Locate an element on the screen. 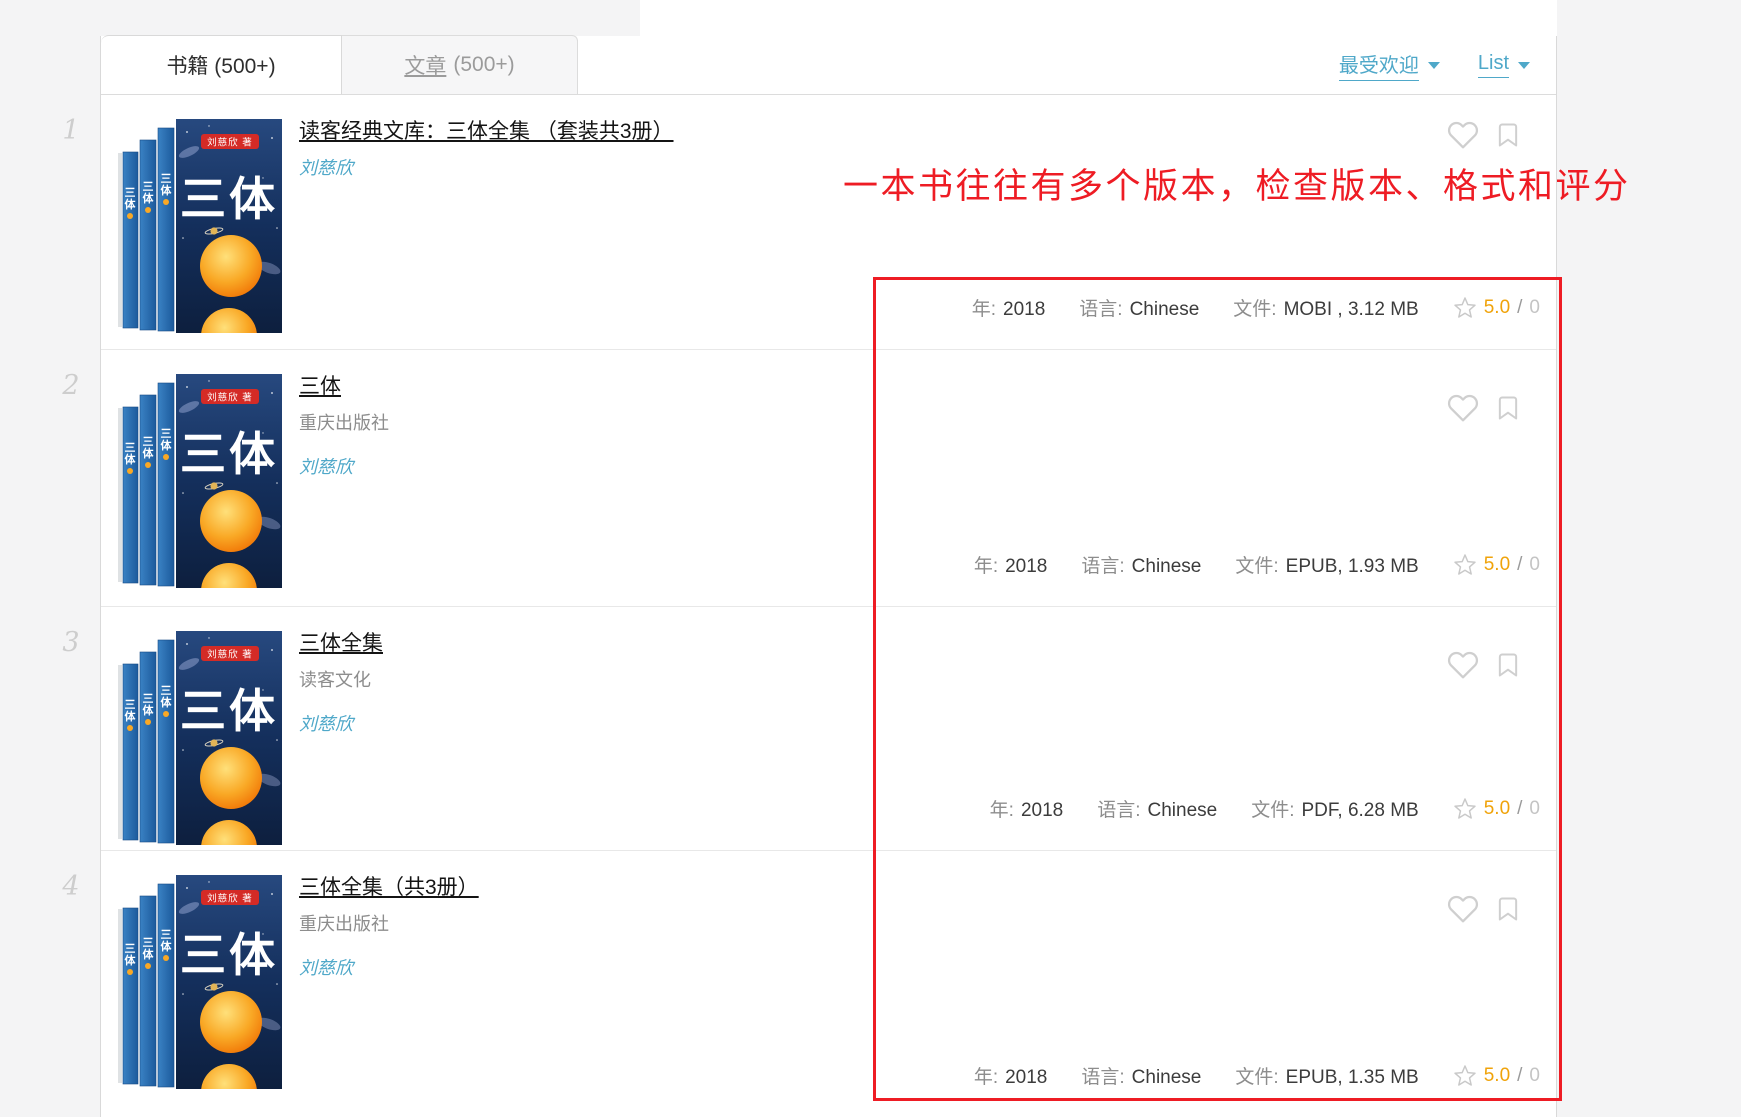 The image size is (1741, 1117). tab-books: 书籍 (500+) is located at coordinates (221, 64).